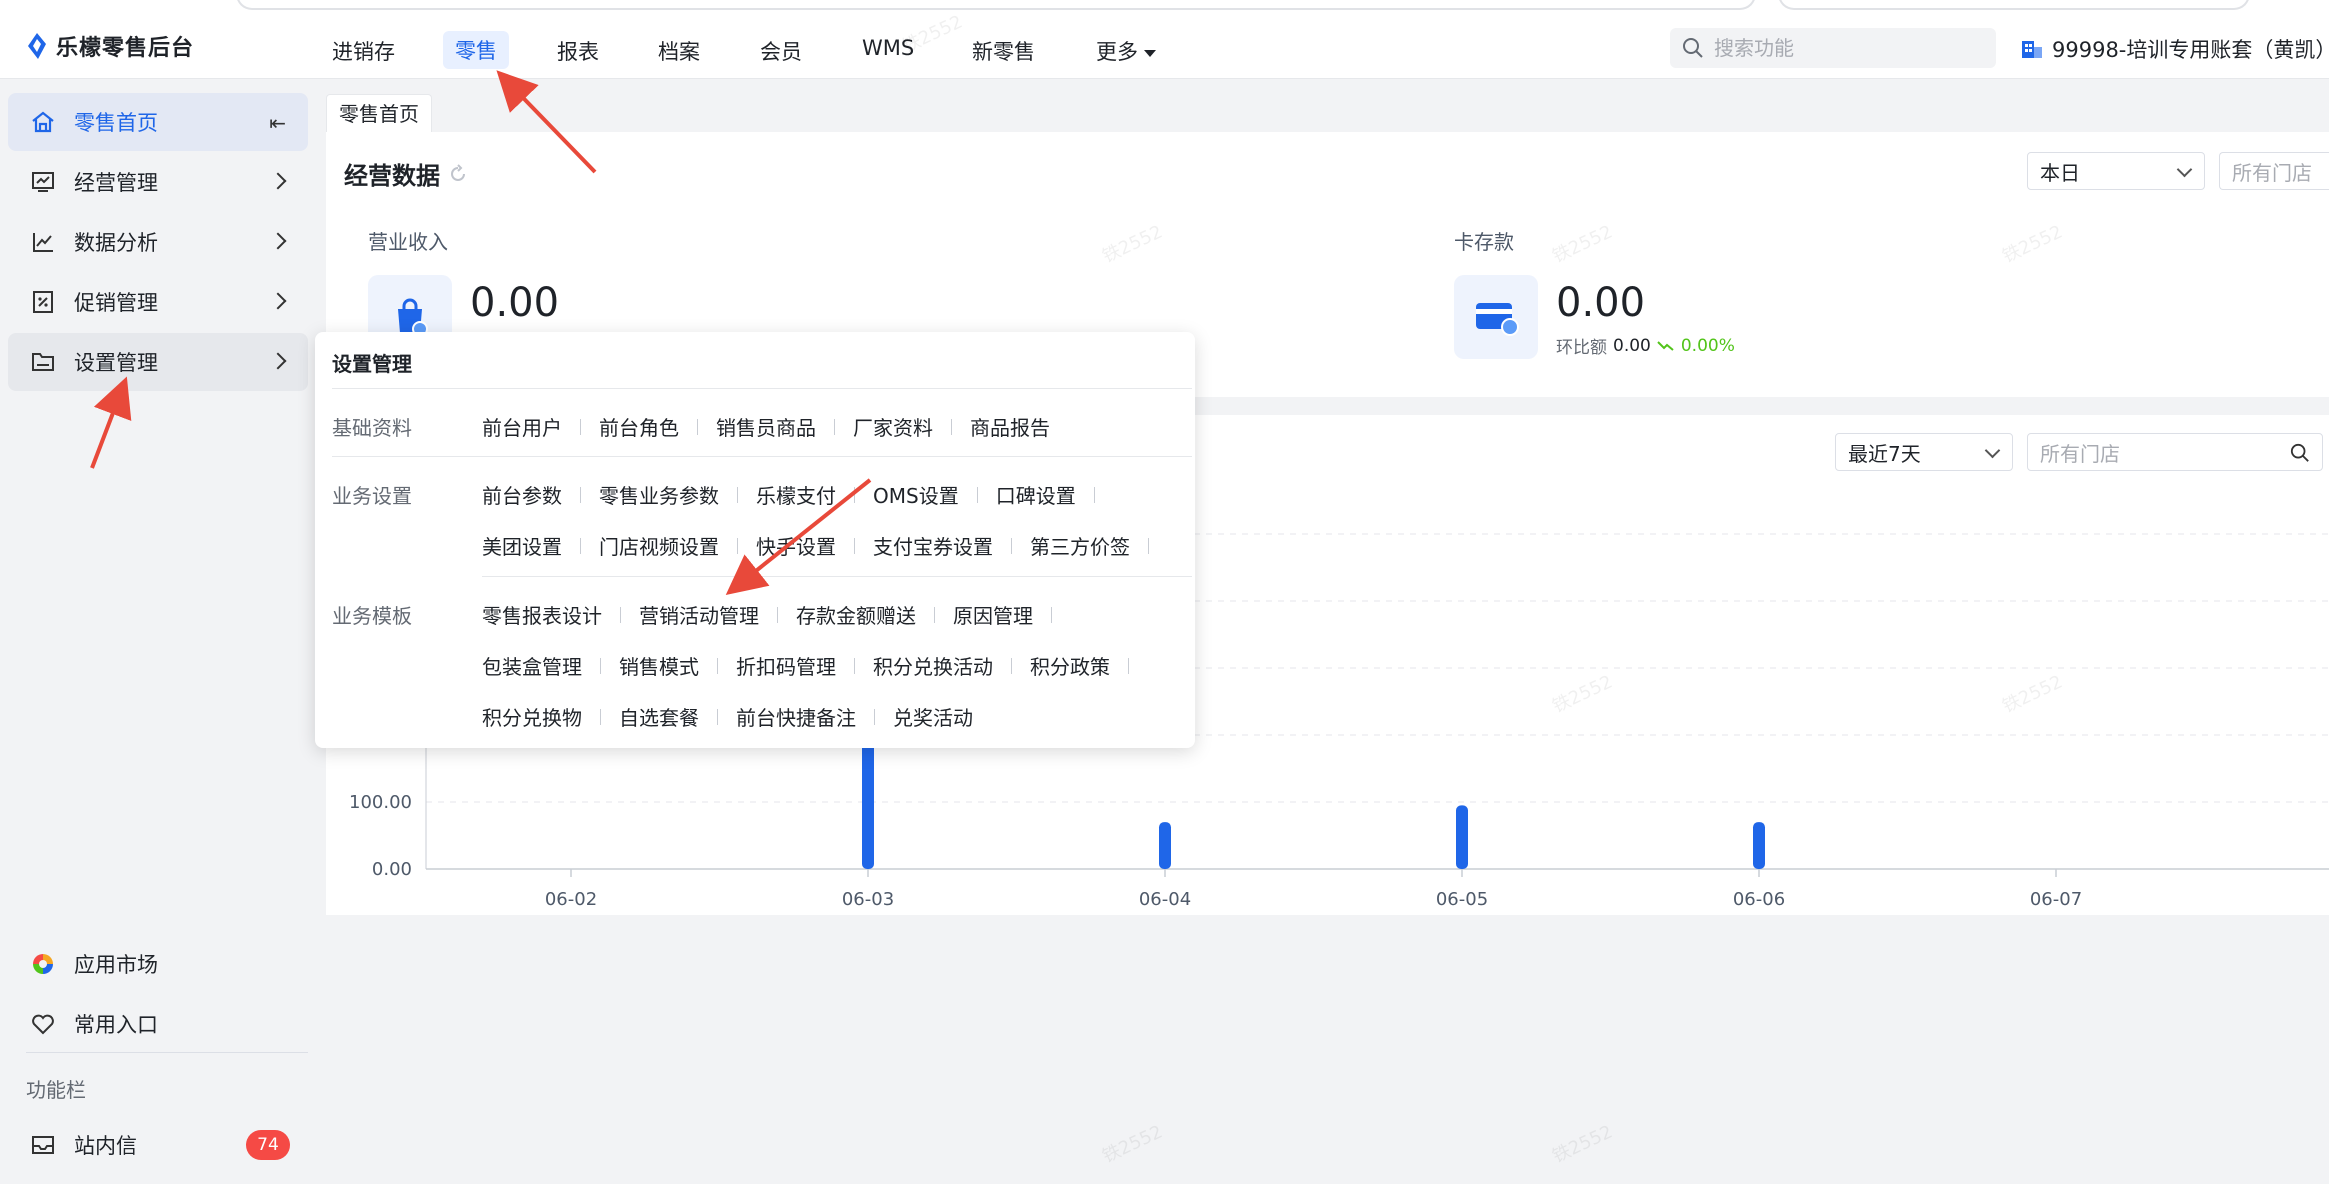  I want to click on sidebar-item-label: 应用市场, so click(116, 965).